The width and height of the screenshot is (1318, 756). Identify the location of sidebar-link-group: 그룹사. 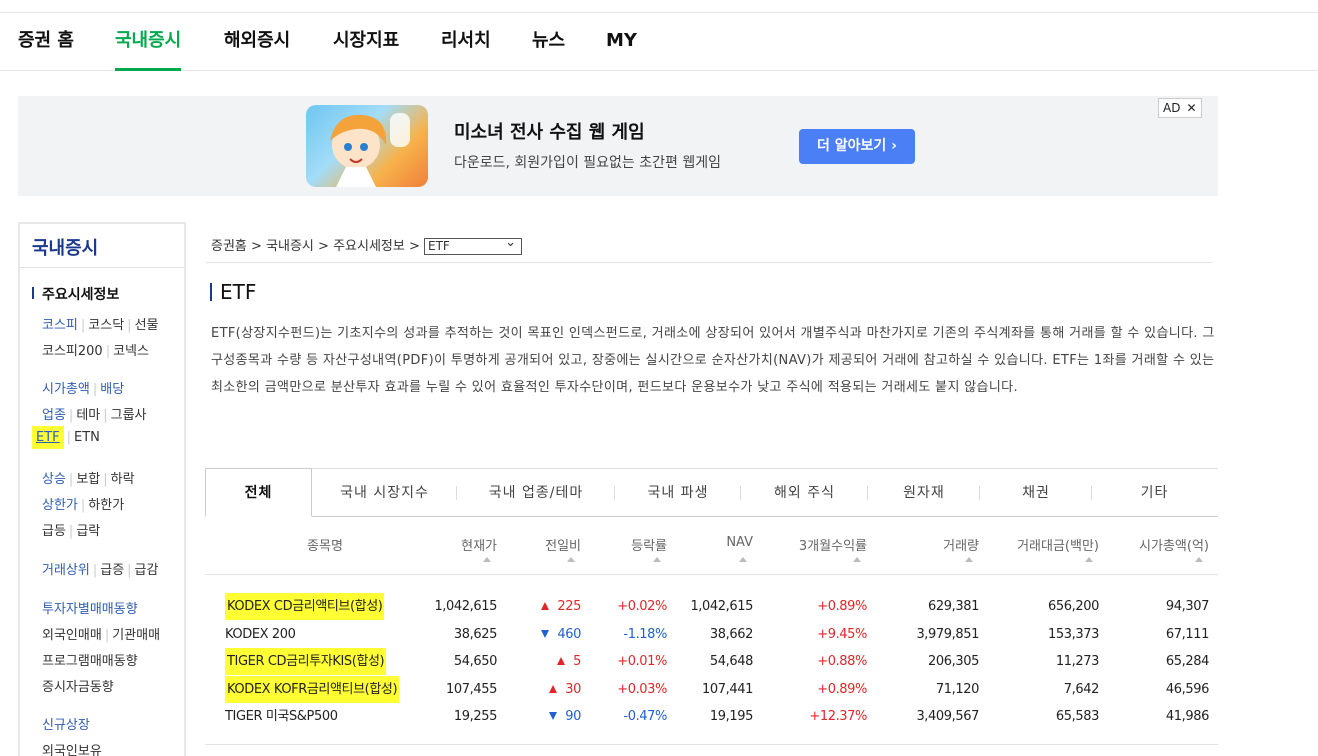
(129, 415).